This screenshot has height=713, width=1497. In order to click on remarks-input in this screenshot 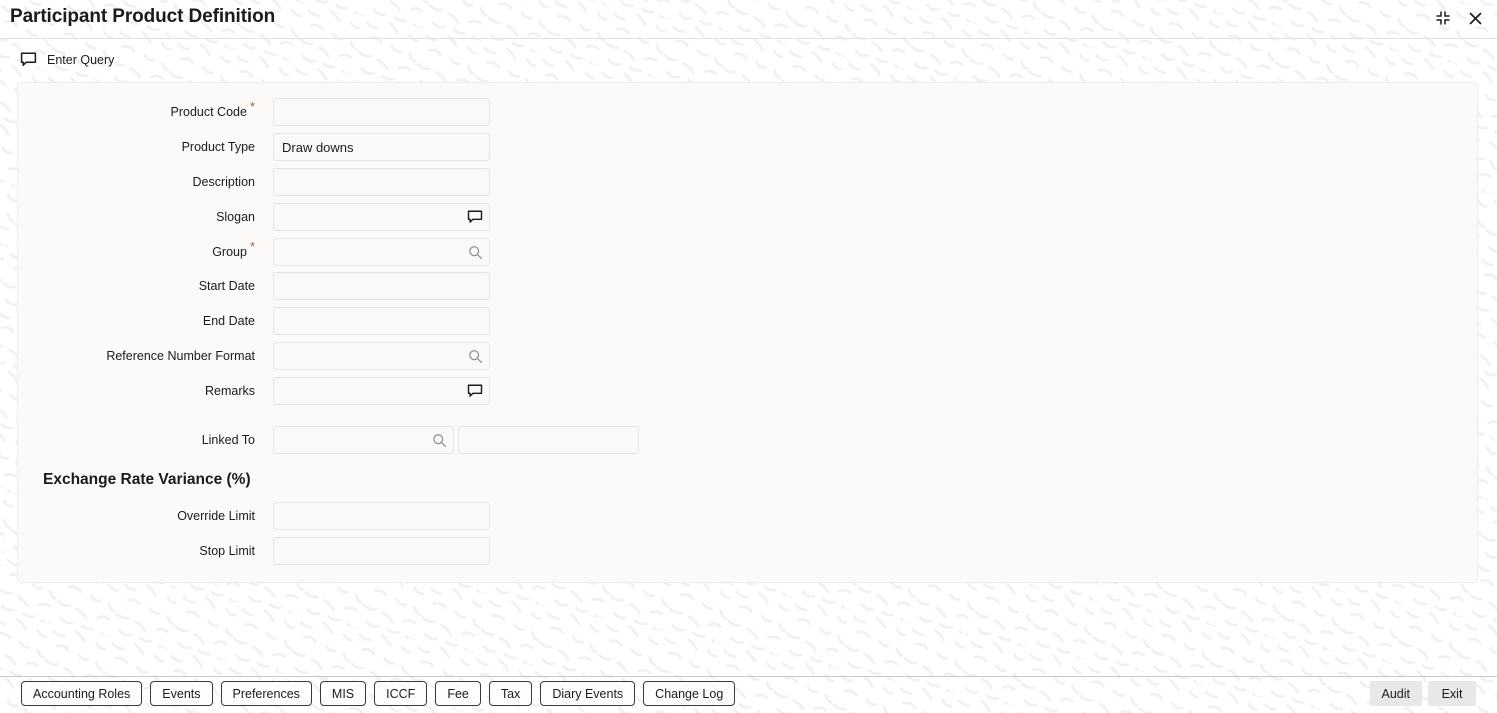, I will do `click(372, 391)`.